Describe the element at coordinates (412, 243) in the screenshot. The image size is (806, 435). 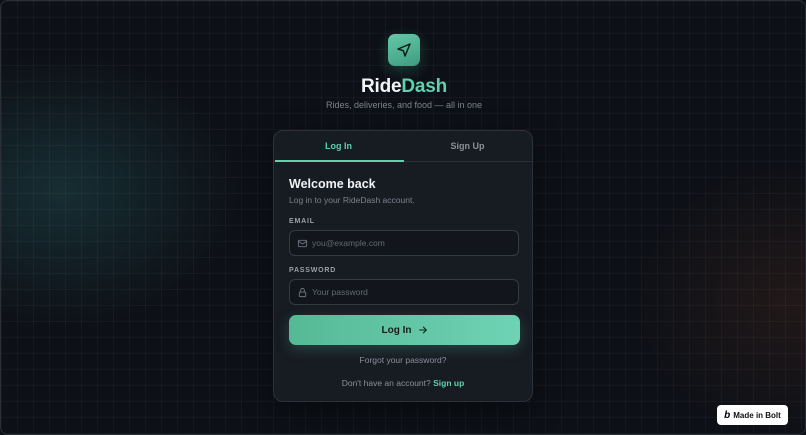
I see `email-input` at that location.